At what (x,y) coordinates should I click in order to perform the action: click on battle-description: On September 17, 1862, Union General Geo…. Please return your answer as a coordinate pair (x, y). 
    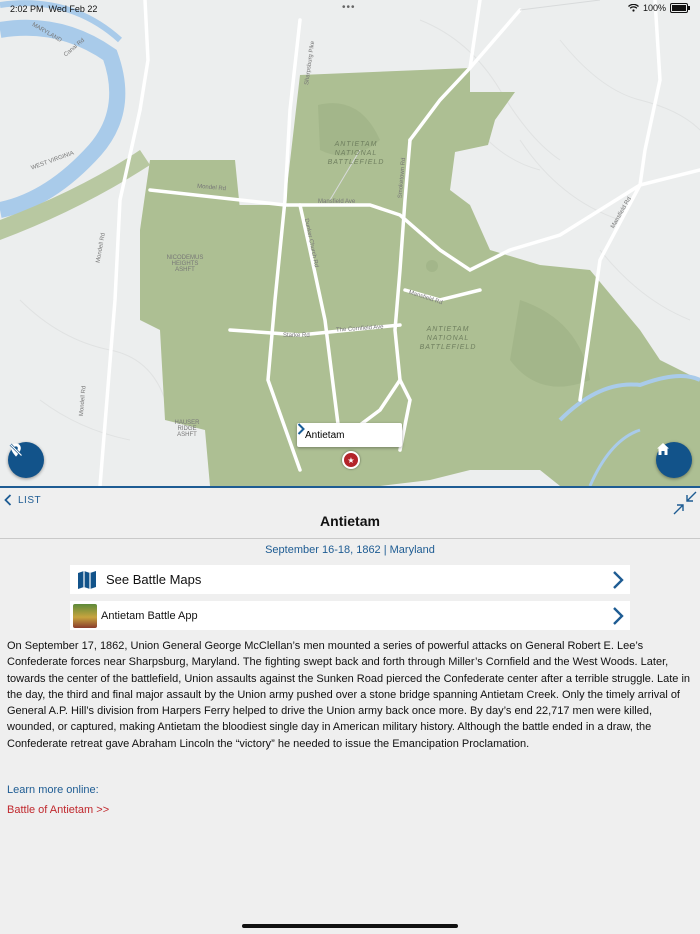
    Looking at the image, I should click on (349, 695).